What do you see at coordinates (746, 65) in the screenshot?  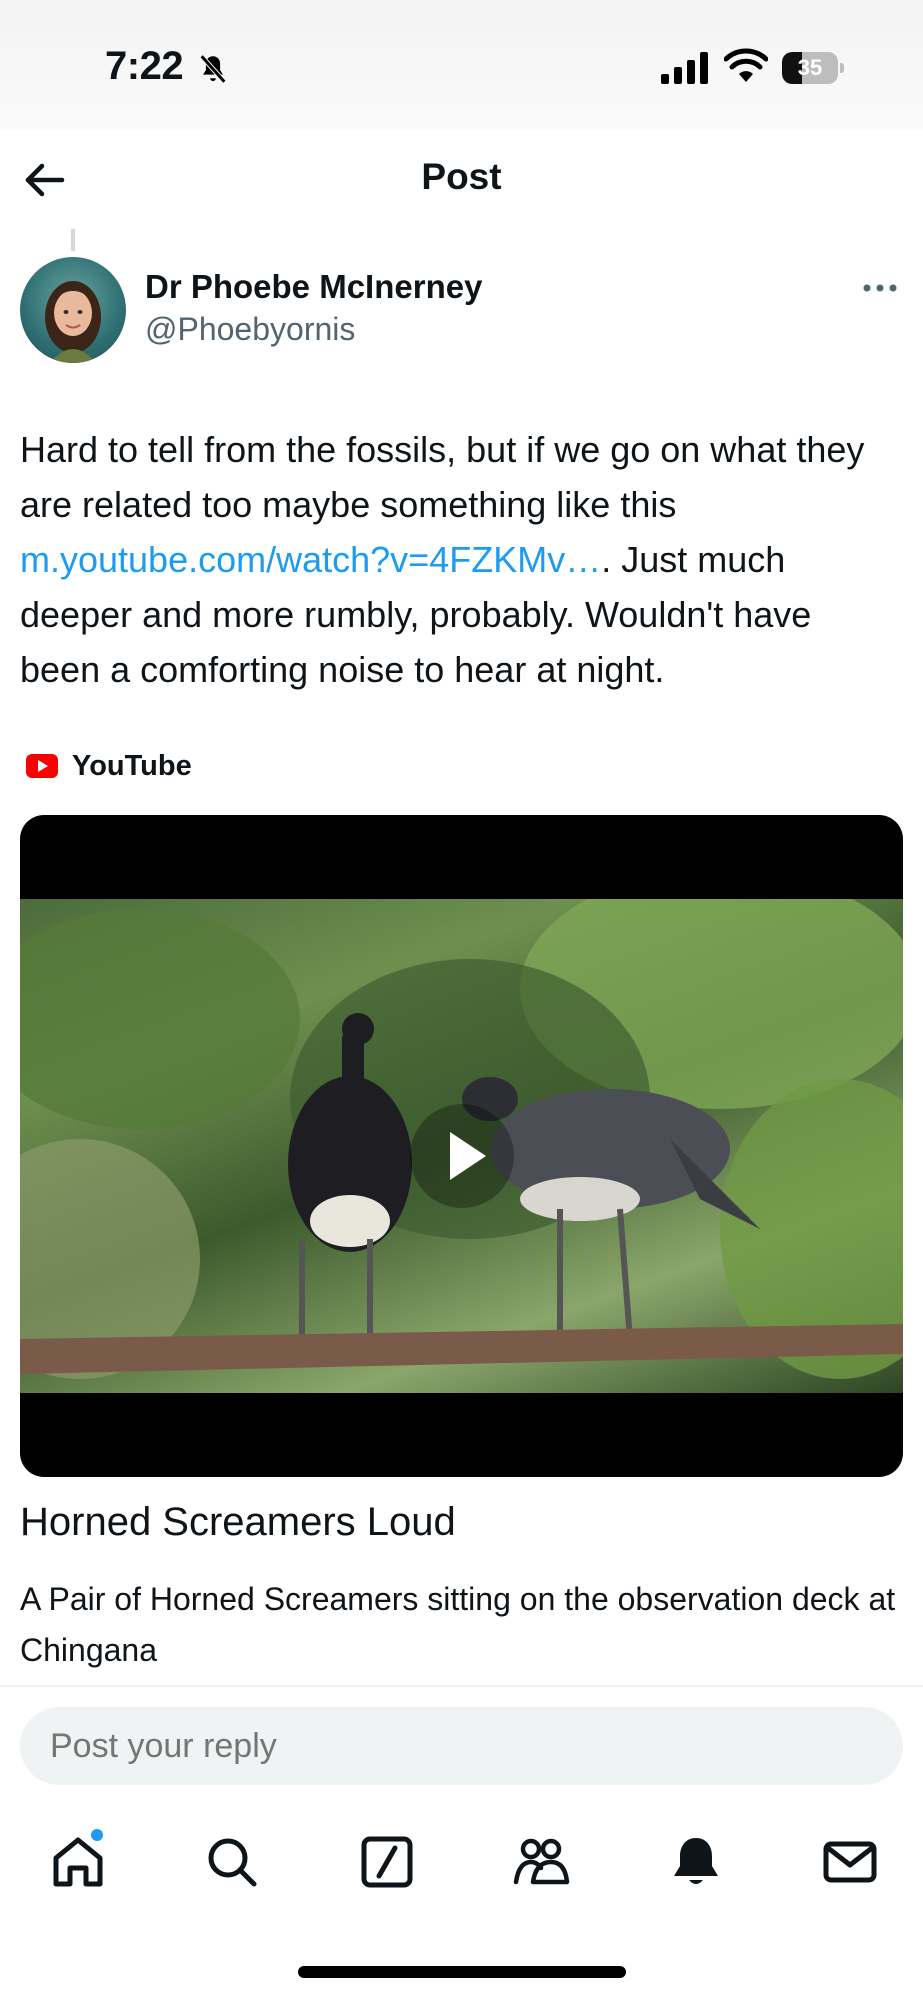 I see `wifi-icon` at bounding box center [746, 65].